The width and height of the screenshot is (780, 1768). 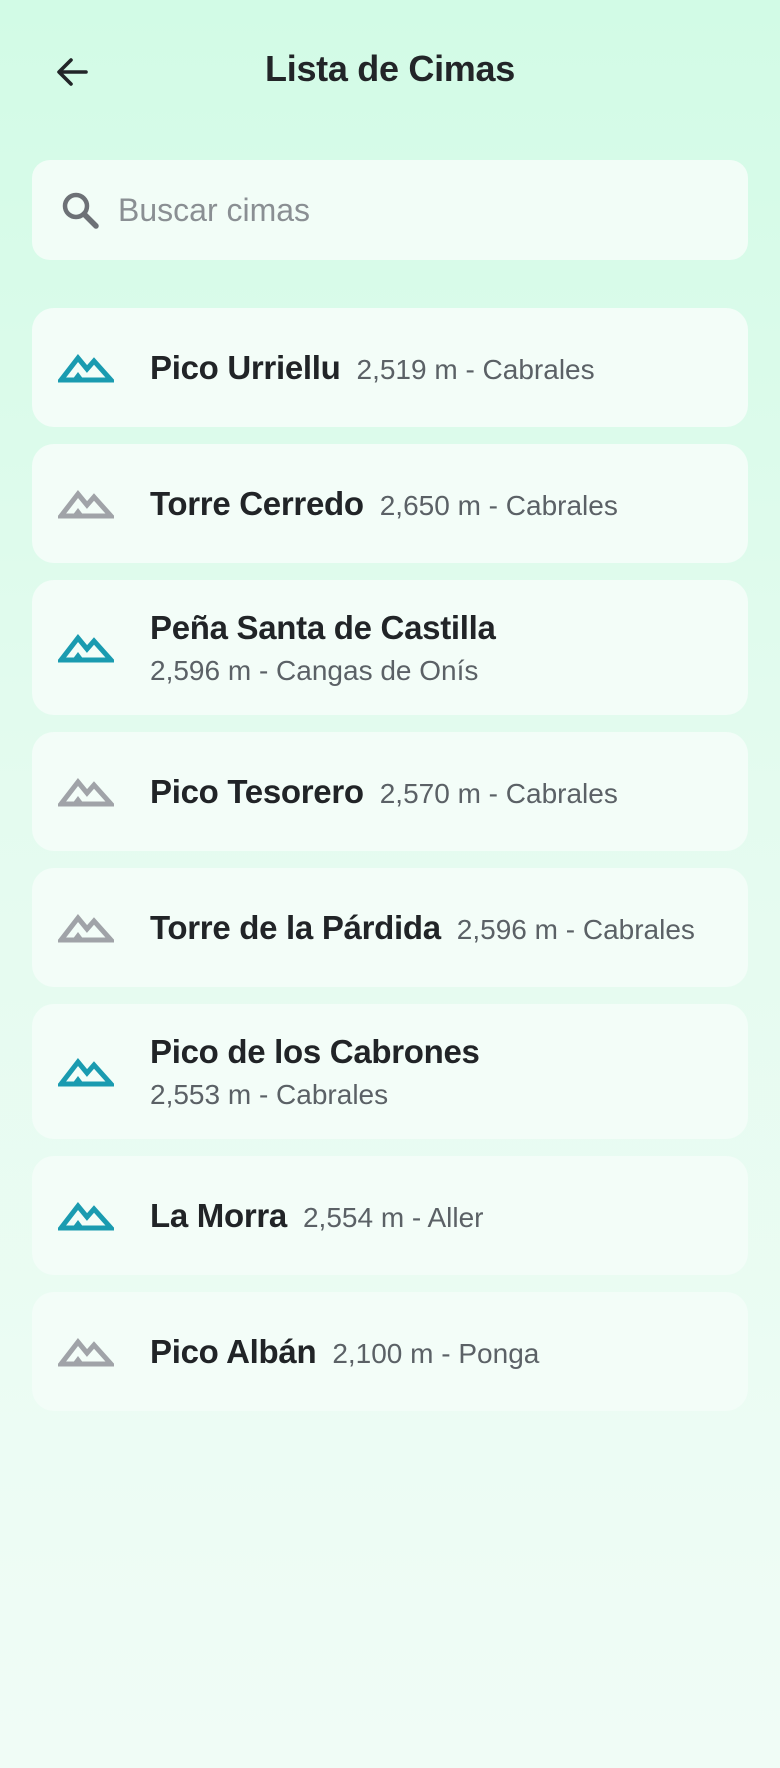 What do you see at coordinates (269, 1094) in the screenshot?
I see `peak-detail: 2,553 m - Cabrales` at bounding box center [269, 1094].